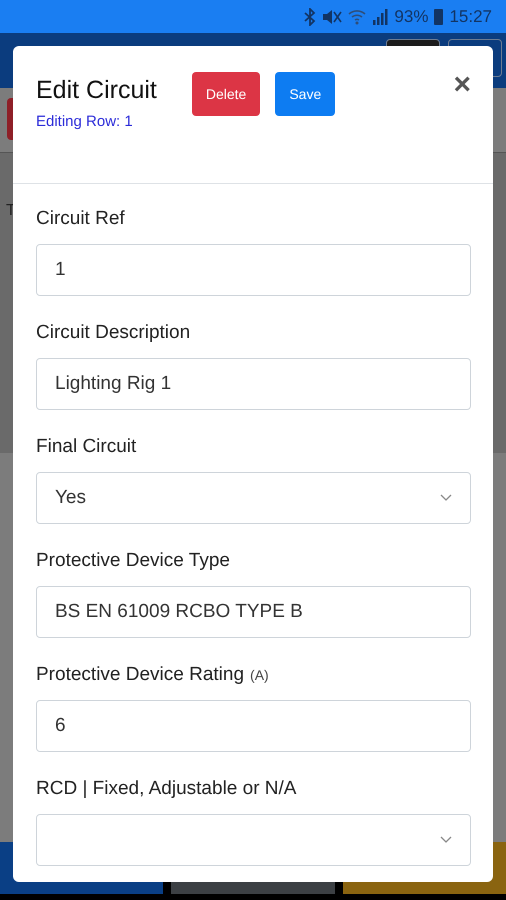 This screenshot has height=900, width=506. Describe the element at coordinates (80, 219) in the screenshot. I see `field-label: Circuit Ref` at that location.